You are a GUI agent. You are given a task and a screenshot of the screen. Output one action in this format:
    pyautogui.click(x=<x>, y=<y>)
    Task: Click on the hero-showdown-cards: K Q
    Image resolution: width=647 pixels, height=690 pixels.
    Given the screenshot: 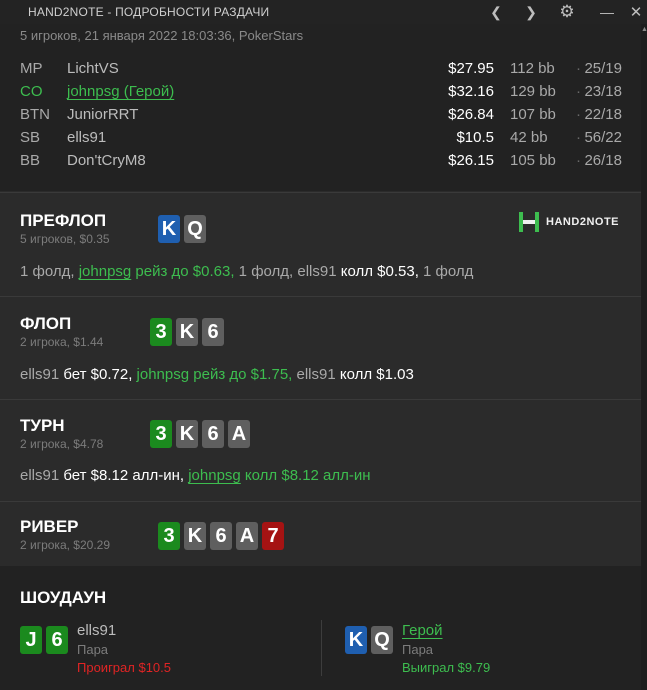 What is the action you would take?
    pyautogui.click(x=369, y=640)
    